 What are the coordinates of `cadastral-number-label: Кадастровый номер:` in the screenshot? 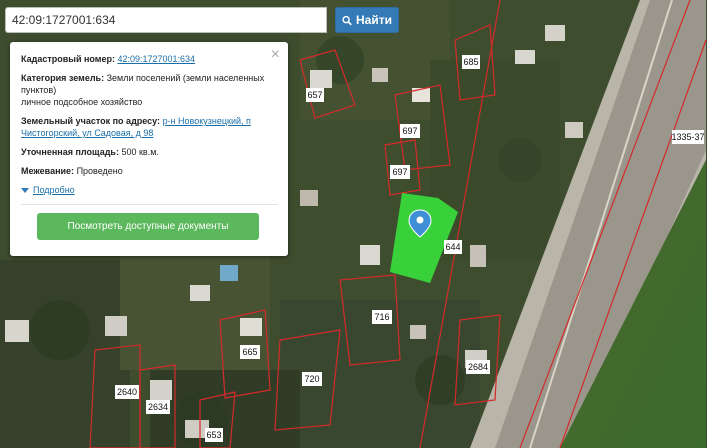 It's located at (68, 59).